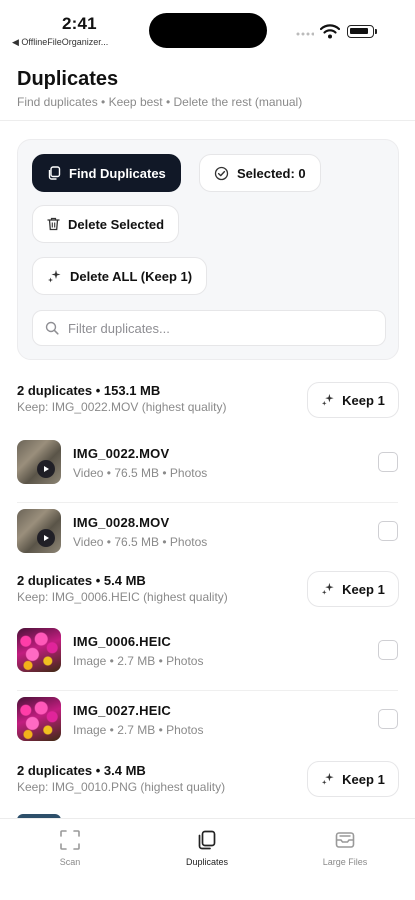 The height and width of the screenshot is (900, 415). Describe the element at coordinates (207, 120) in the screenshot. I see `header-divider` at that location.